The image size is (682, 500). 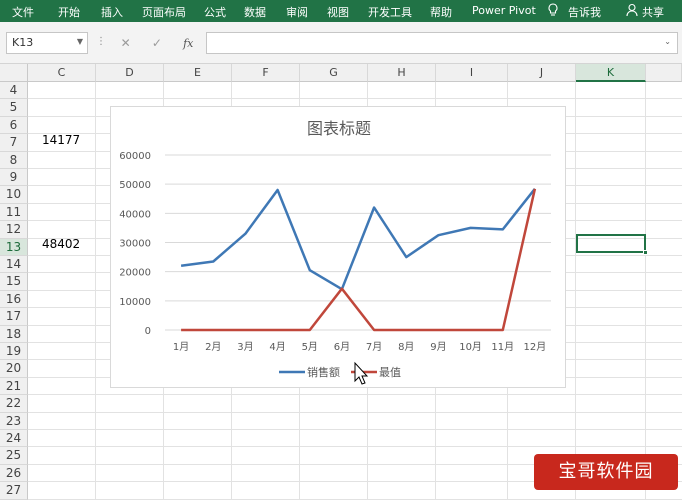 I want to click on tab-developer: 开发工具, so click(x=390, y=12).